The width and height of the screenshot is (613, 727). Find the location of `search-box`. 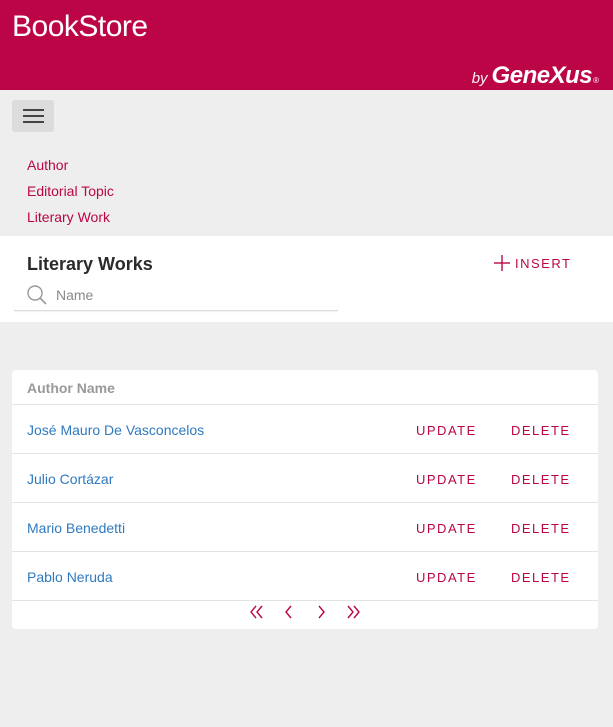

search-box is located at coordinates (176, 294).